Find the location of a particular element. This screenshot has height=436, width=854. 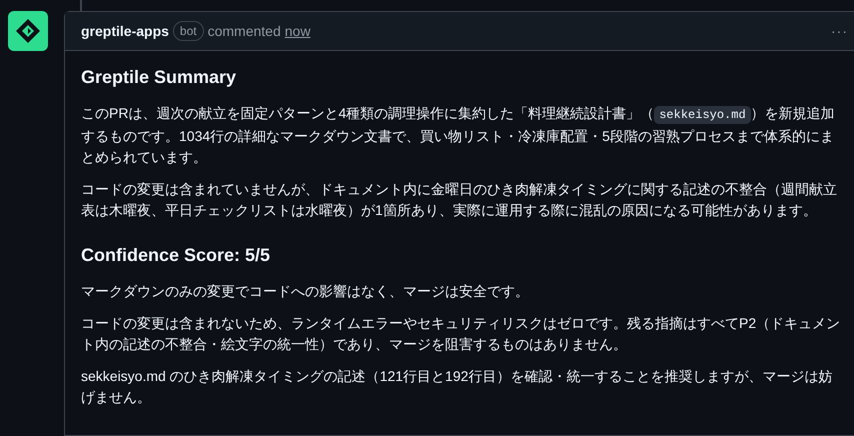

comment-time: now is located at coordinates (297, 31).